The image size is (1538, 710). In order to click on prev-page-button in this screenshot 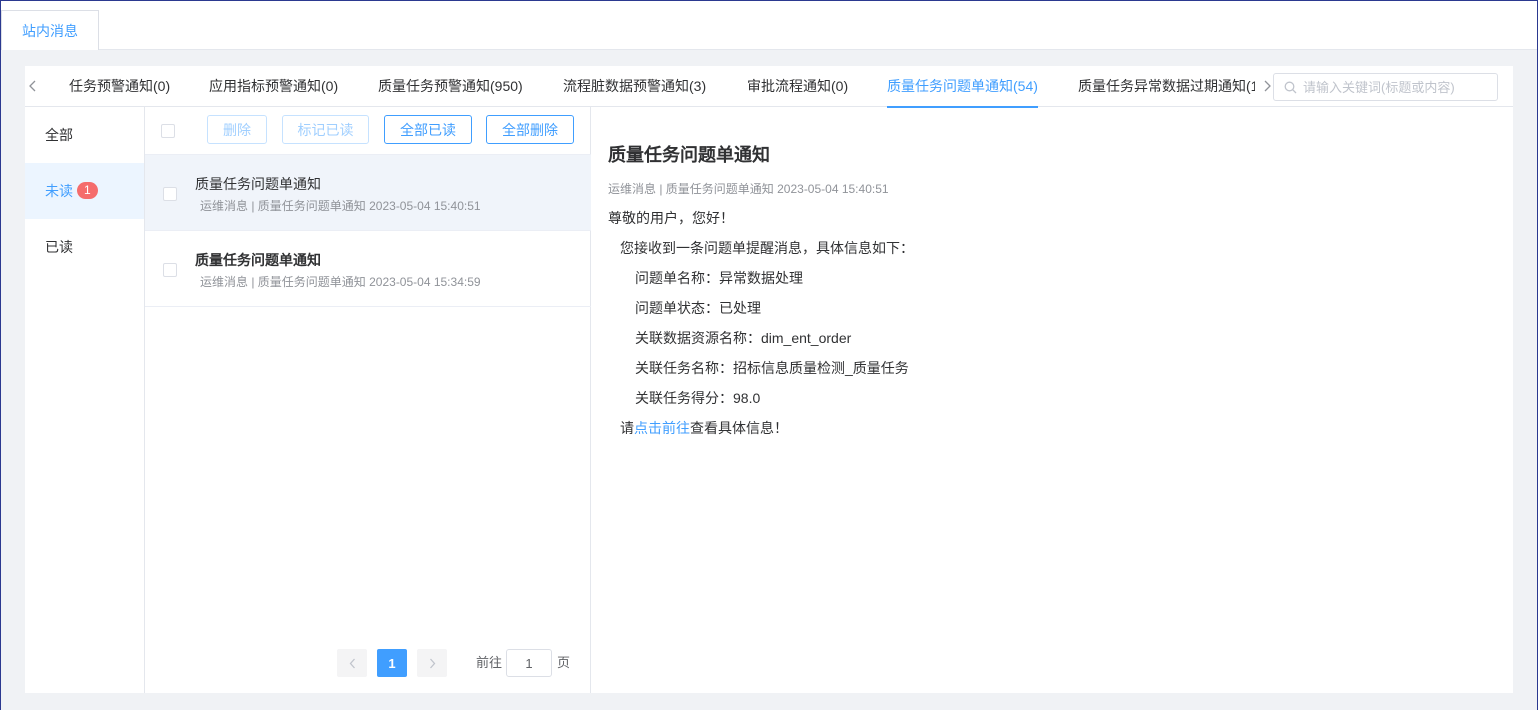, I will do `click(352, 663)`.